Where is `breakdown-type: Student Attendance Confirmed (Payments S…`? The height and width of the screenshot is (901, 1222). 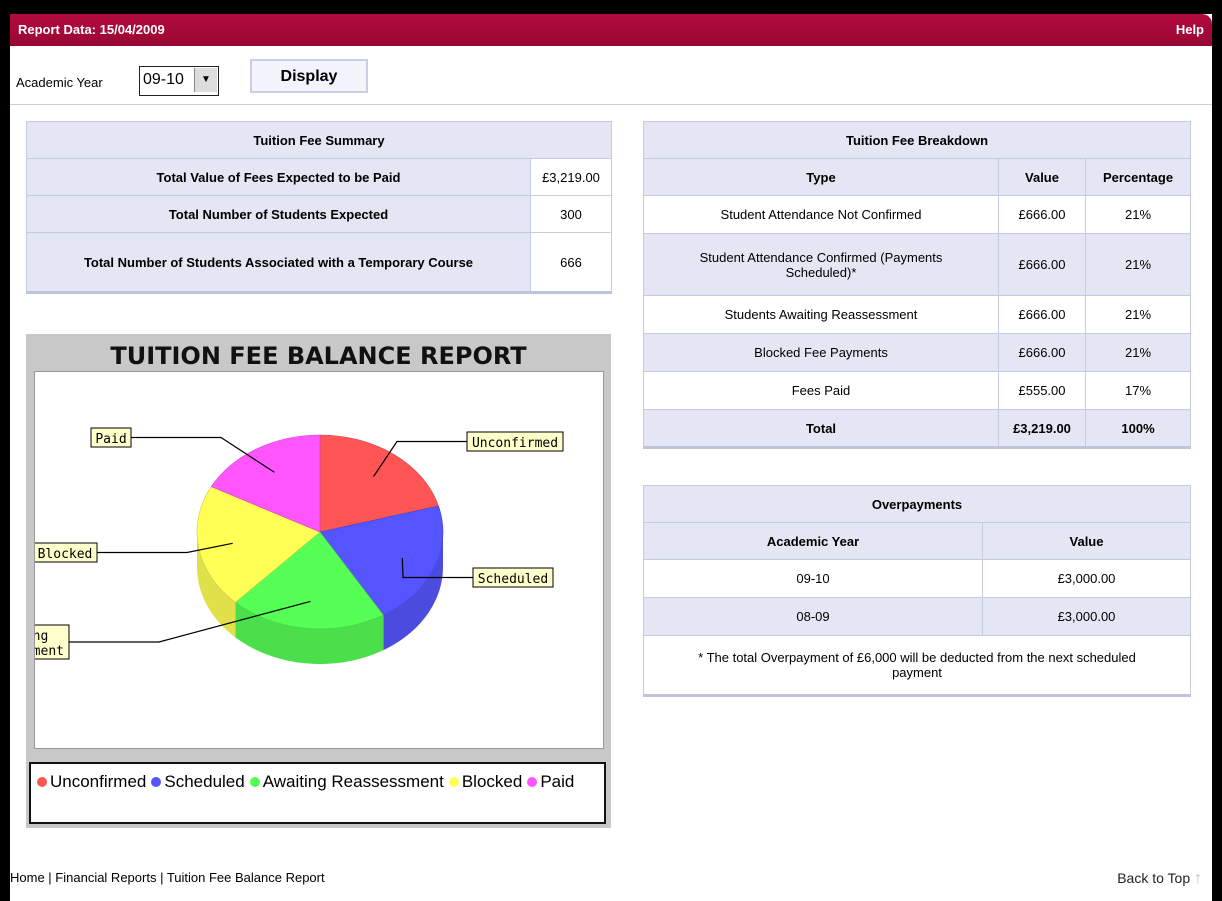
breakdown-type: Student Attendance Confirmed (Payments S… is located at coordinates (821, 264).